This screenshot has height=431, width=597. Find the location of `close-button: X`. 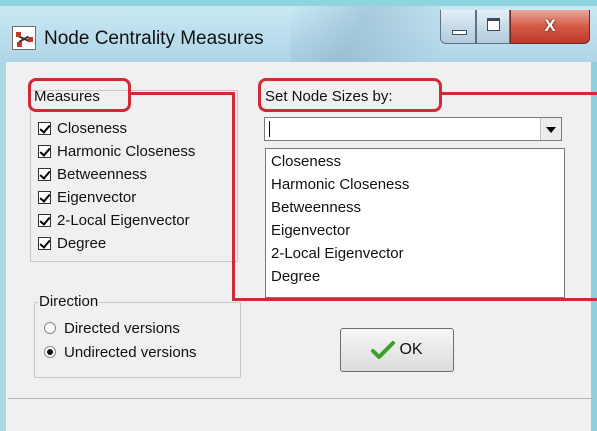

close-button: X is located at coordinates (550, 27).